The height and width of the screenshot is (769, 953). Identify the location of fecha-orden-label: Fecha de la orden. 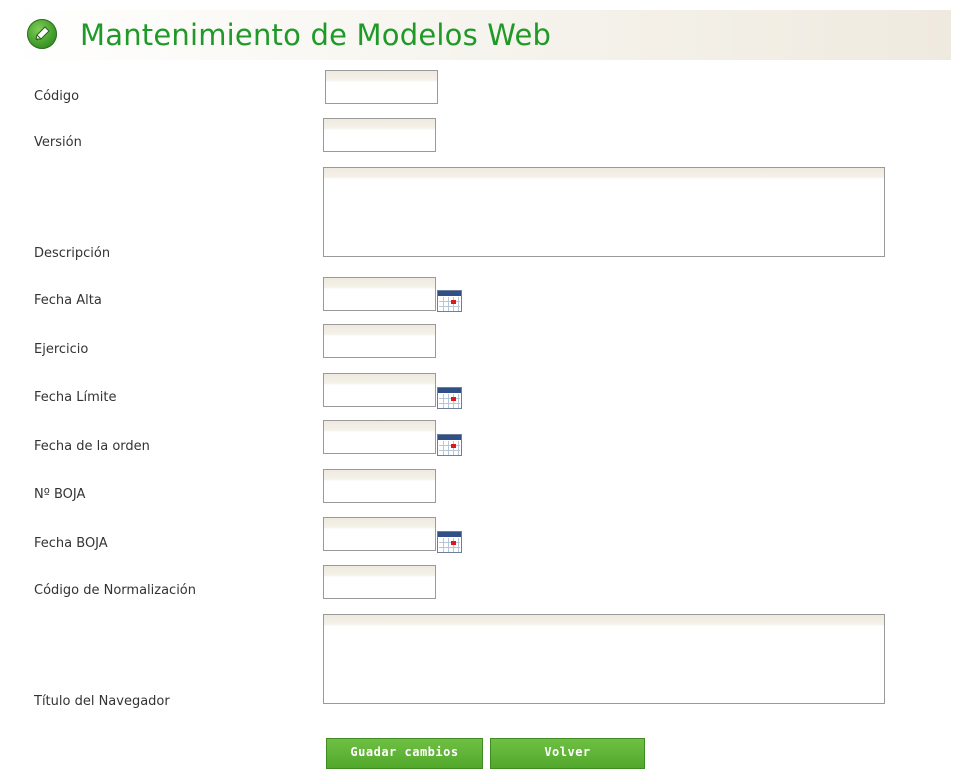
(92, 446).